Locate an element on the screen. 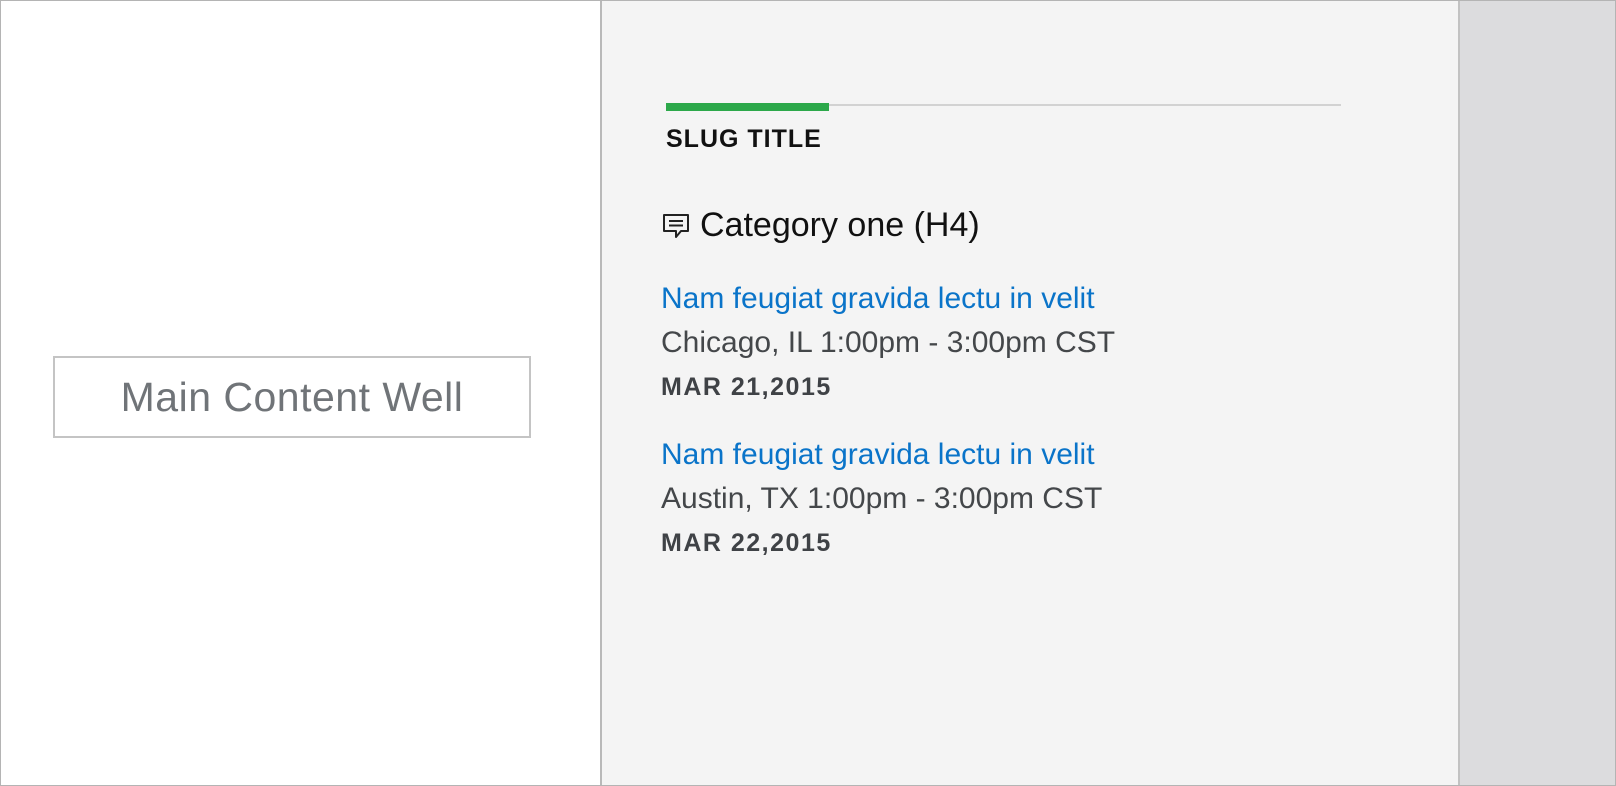 The image size is (1616, 786). slug-title: SLUG TITLE is located at coordinates (744, 139).